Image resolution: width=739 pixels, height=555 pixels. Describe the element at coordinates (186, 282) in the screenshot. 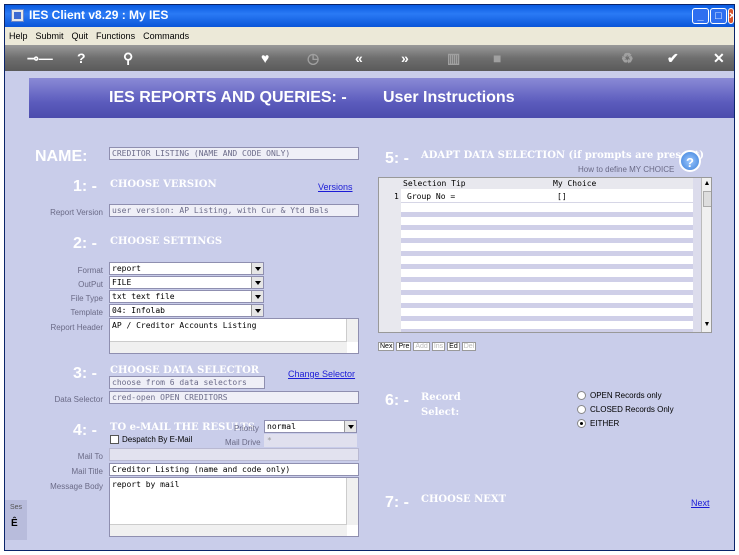

I see `output-select: FILE` at that location.